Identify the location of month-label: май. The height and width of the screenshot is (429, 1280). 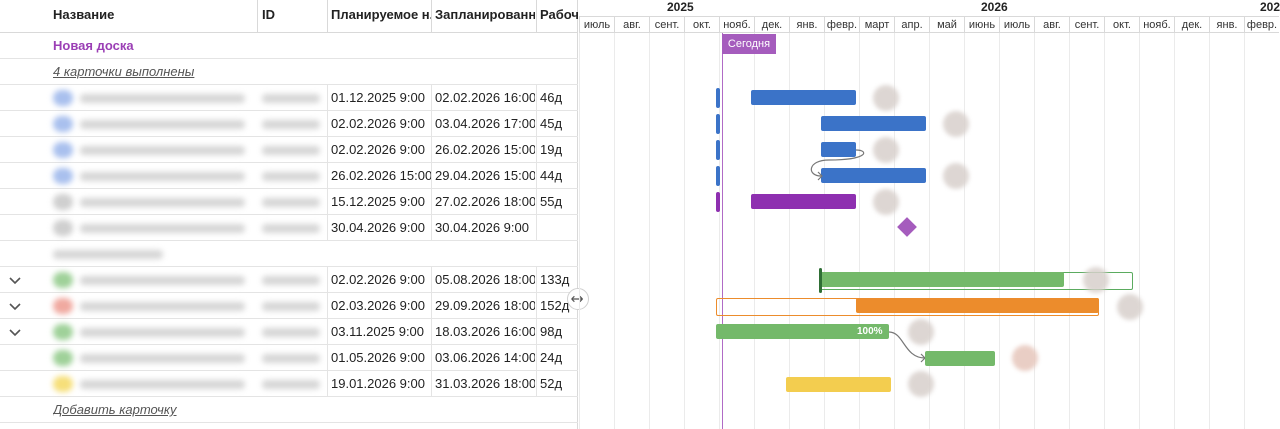
(946, 24).